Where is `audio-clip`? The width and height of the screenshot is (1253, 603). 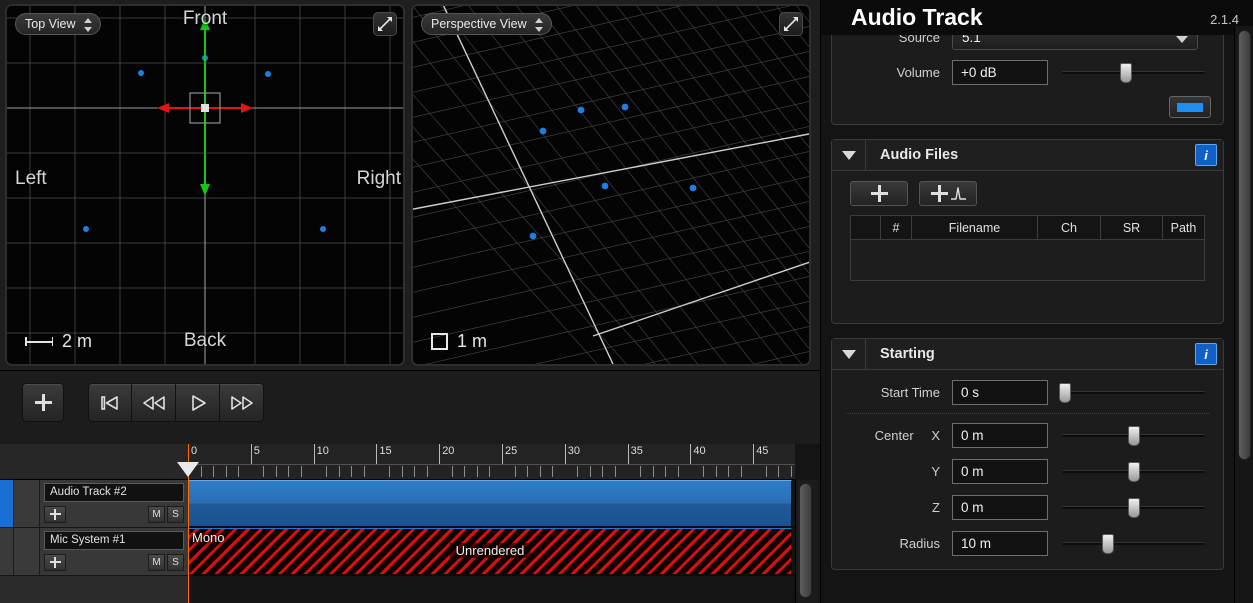
audio-clip is located at coordinates (490, 503).